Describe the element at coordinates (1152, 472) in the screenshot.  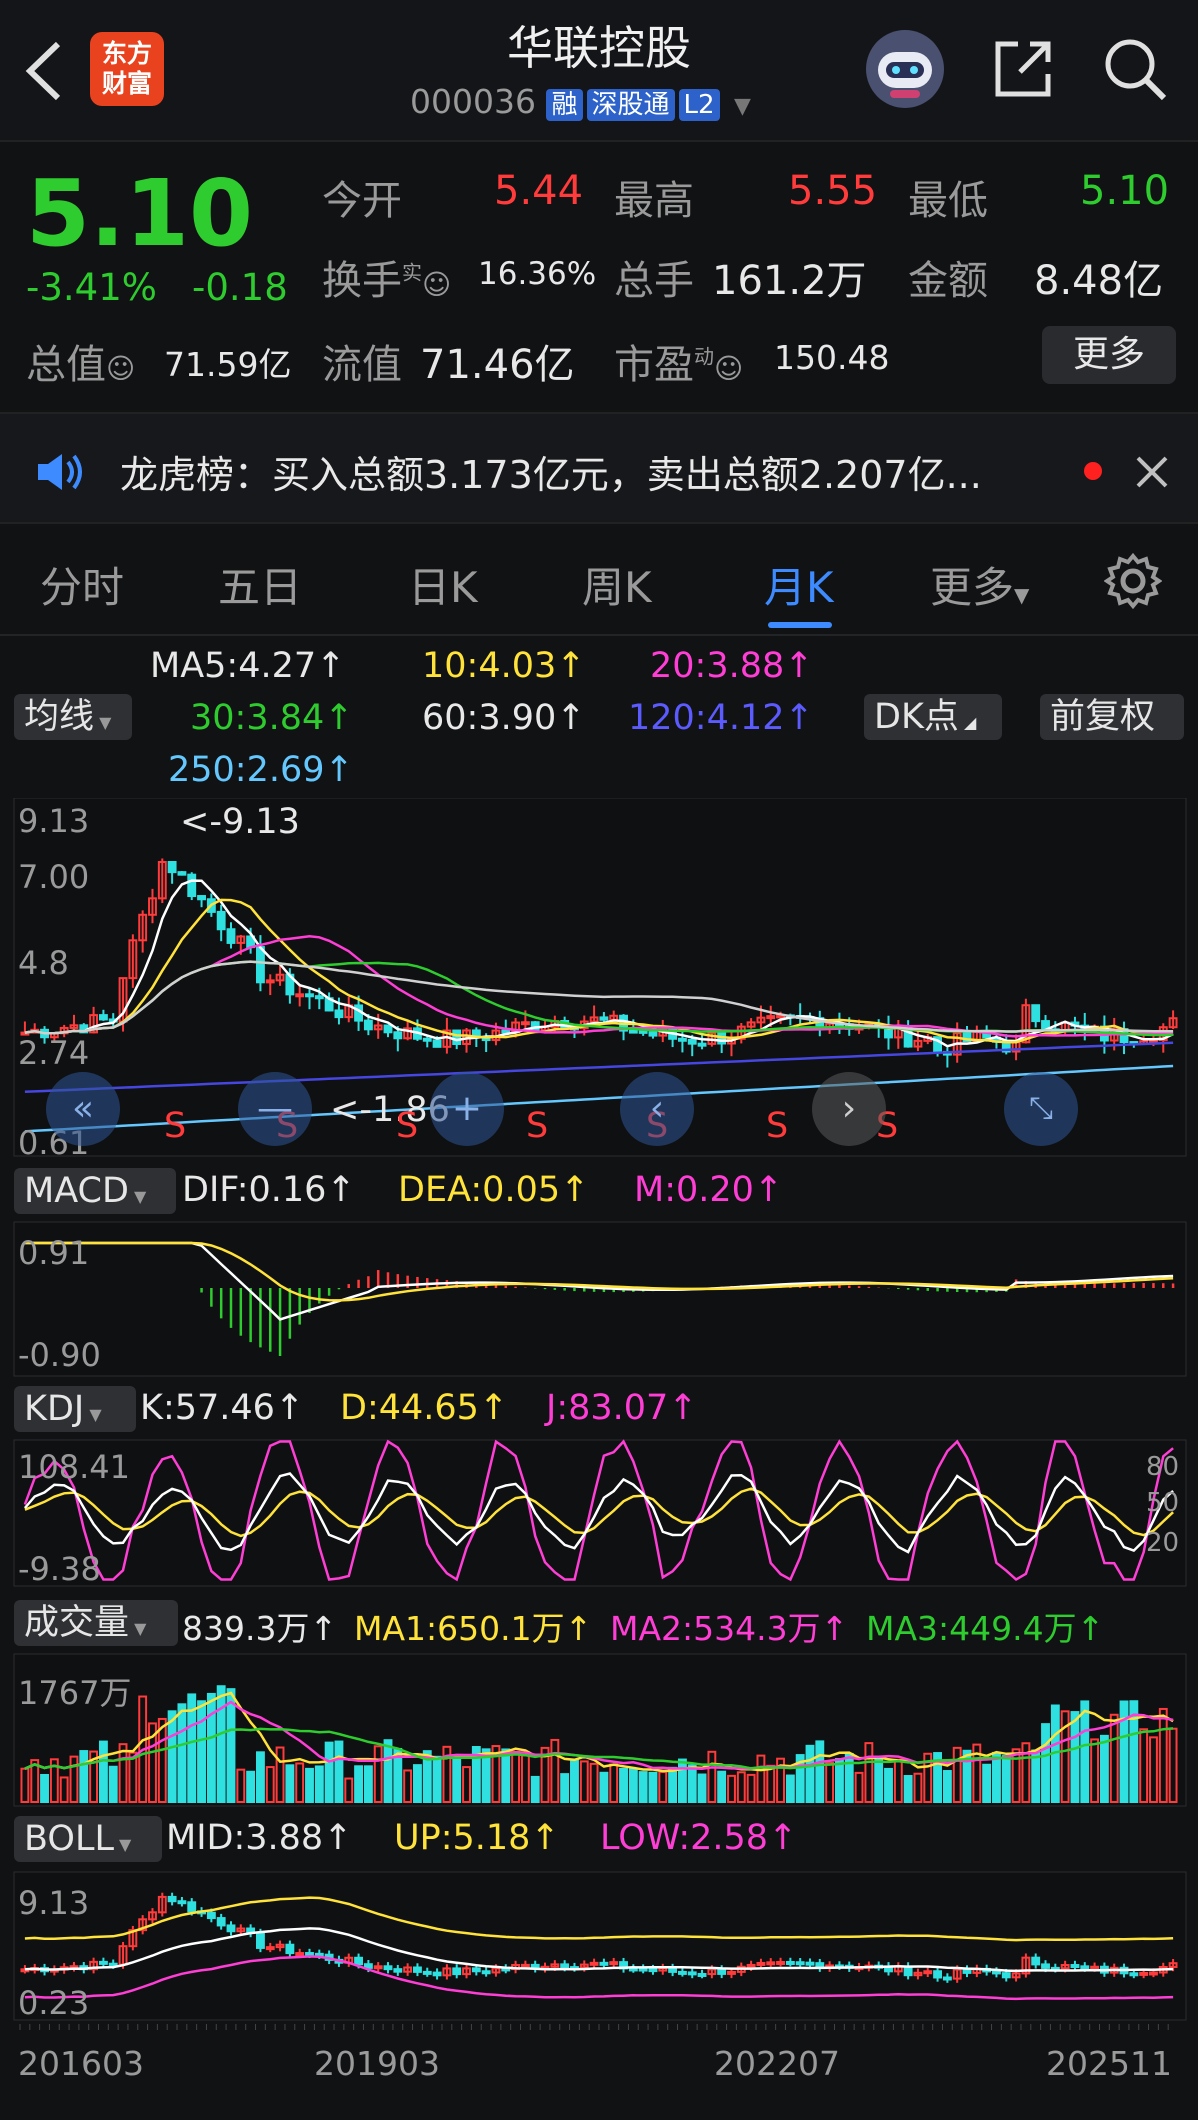
I see `close-icon` at that location.